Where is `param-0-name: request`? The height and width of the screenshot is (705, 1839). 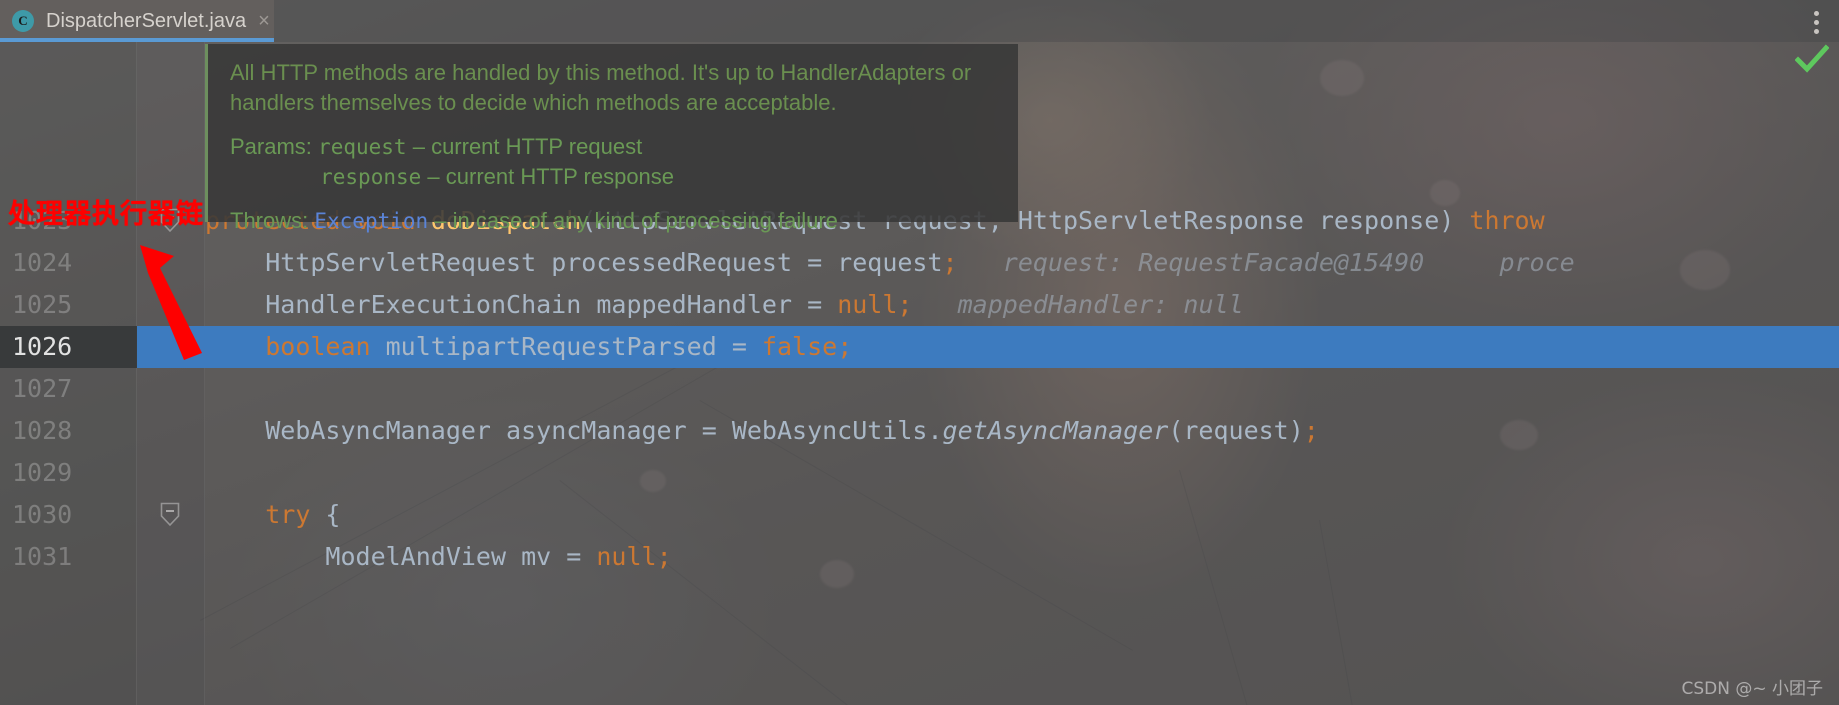 param-0-name: request is located at coordinates (362, 147).